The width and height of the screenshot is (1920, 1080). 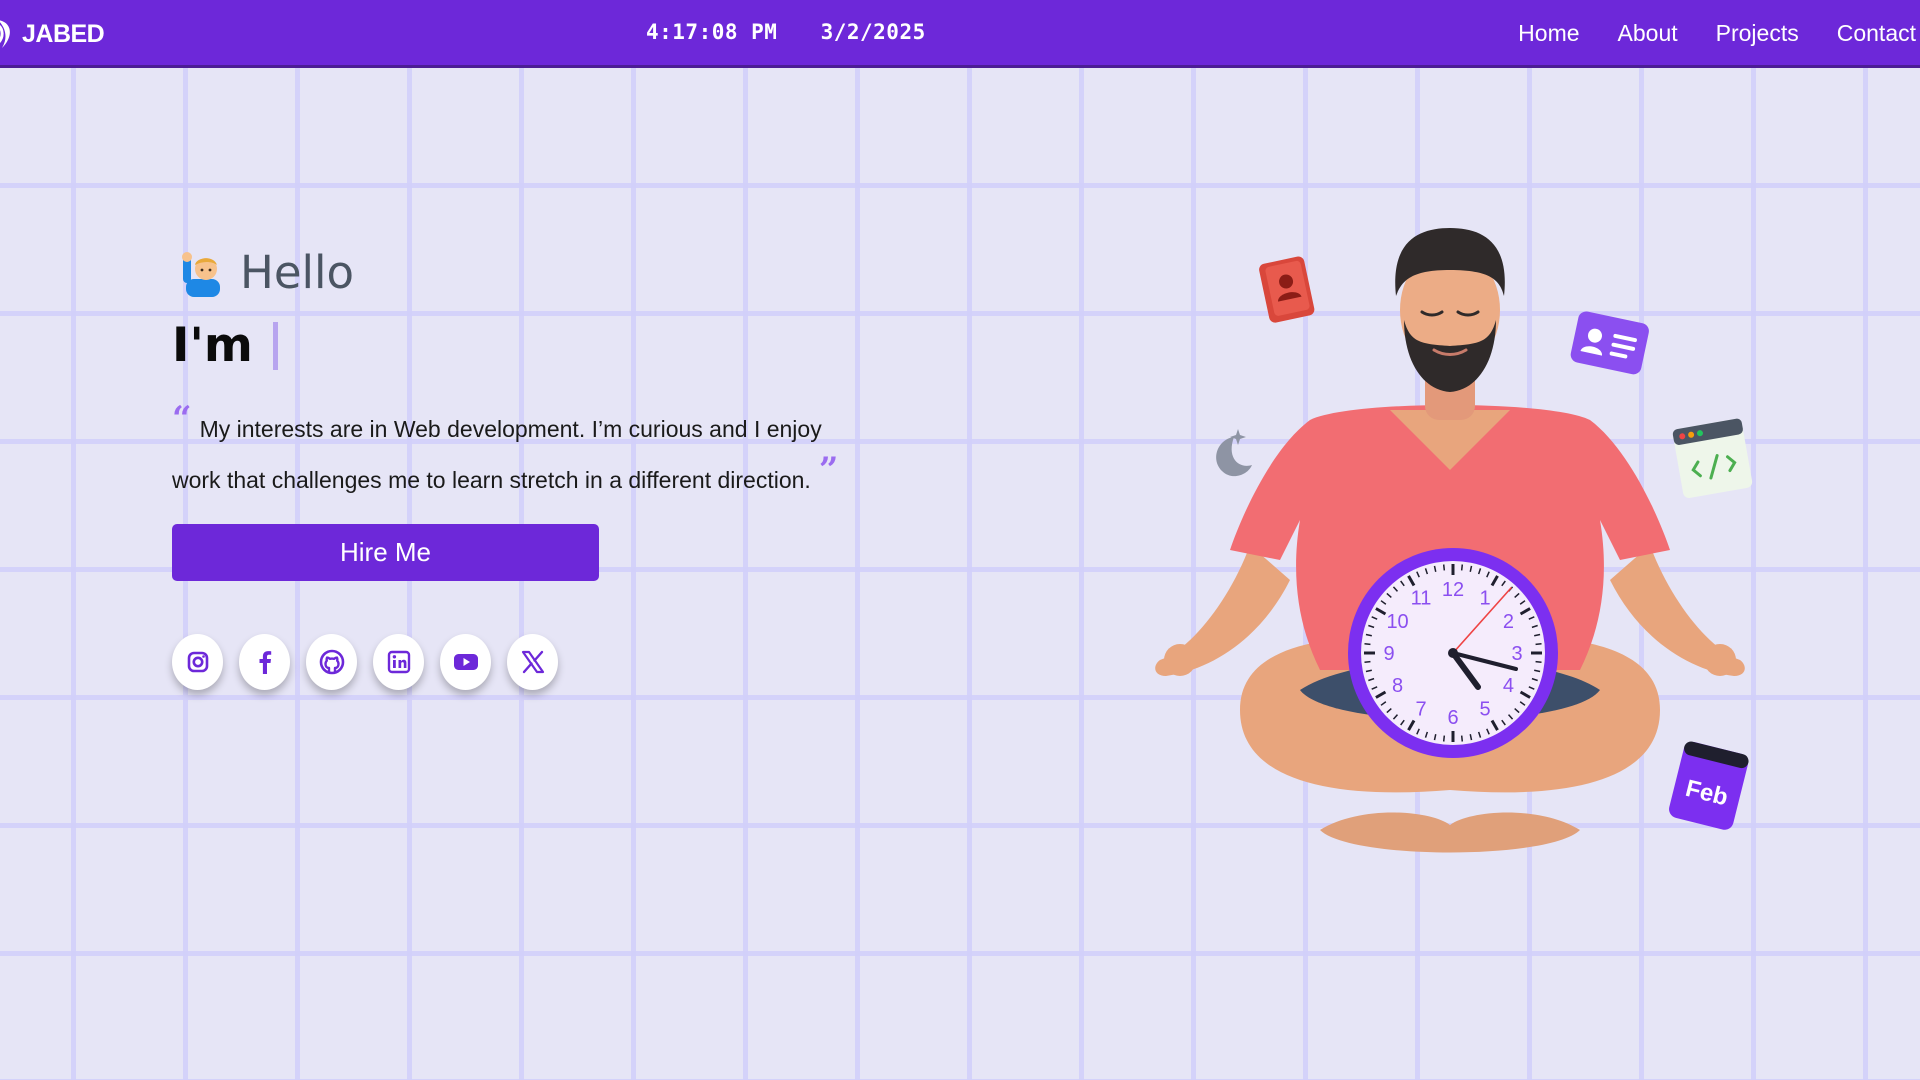 I want to click on linkedin-link, so click(x=398, y=662).